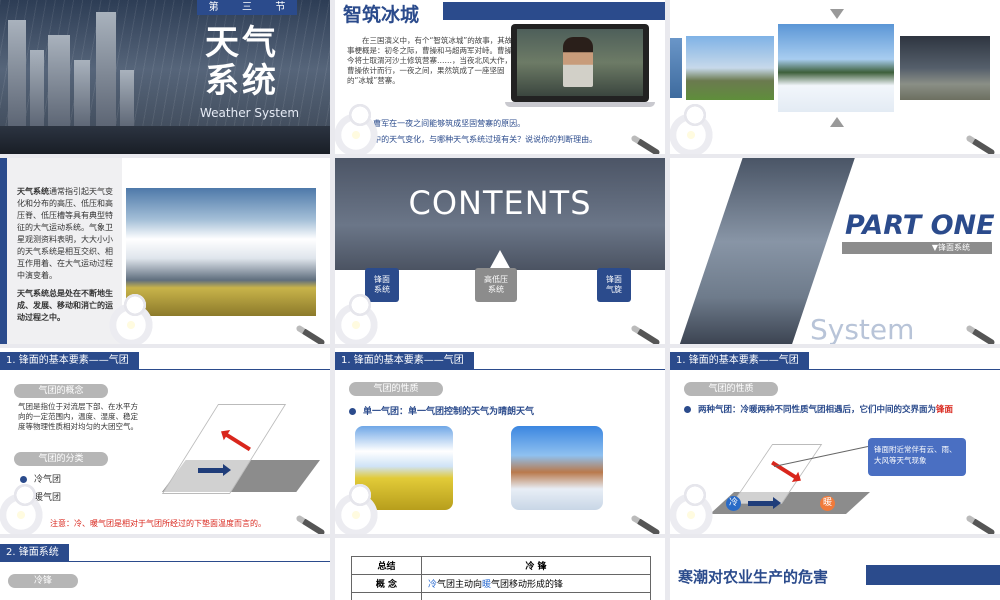  Describe the element at coordinates (917, 248) in the screenshot. I see `part-subtitle: ▼锋面系统` at that location.